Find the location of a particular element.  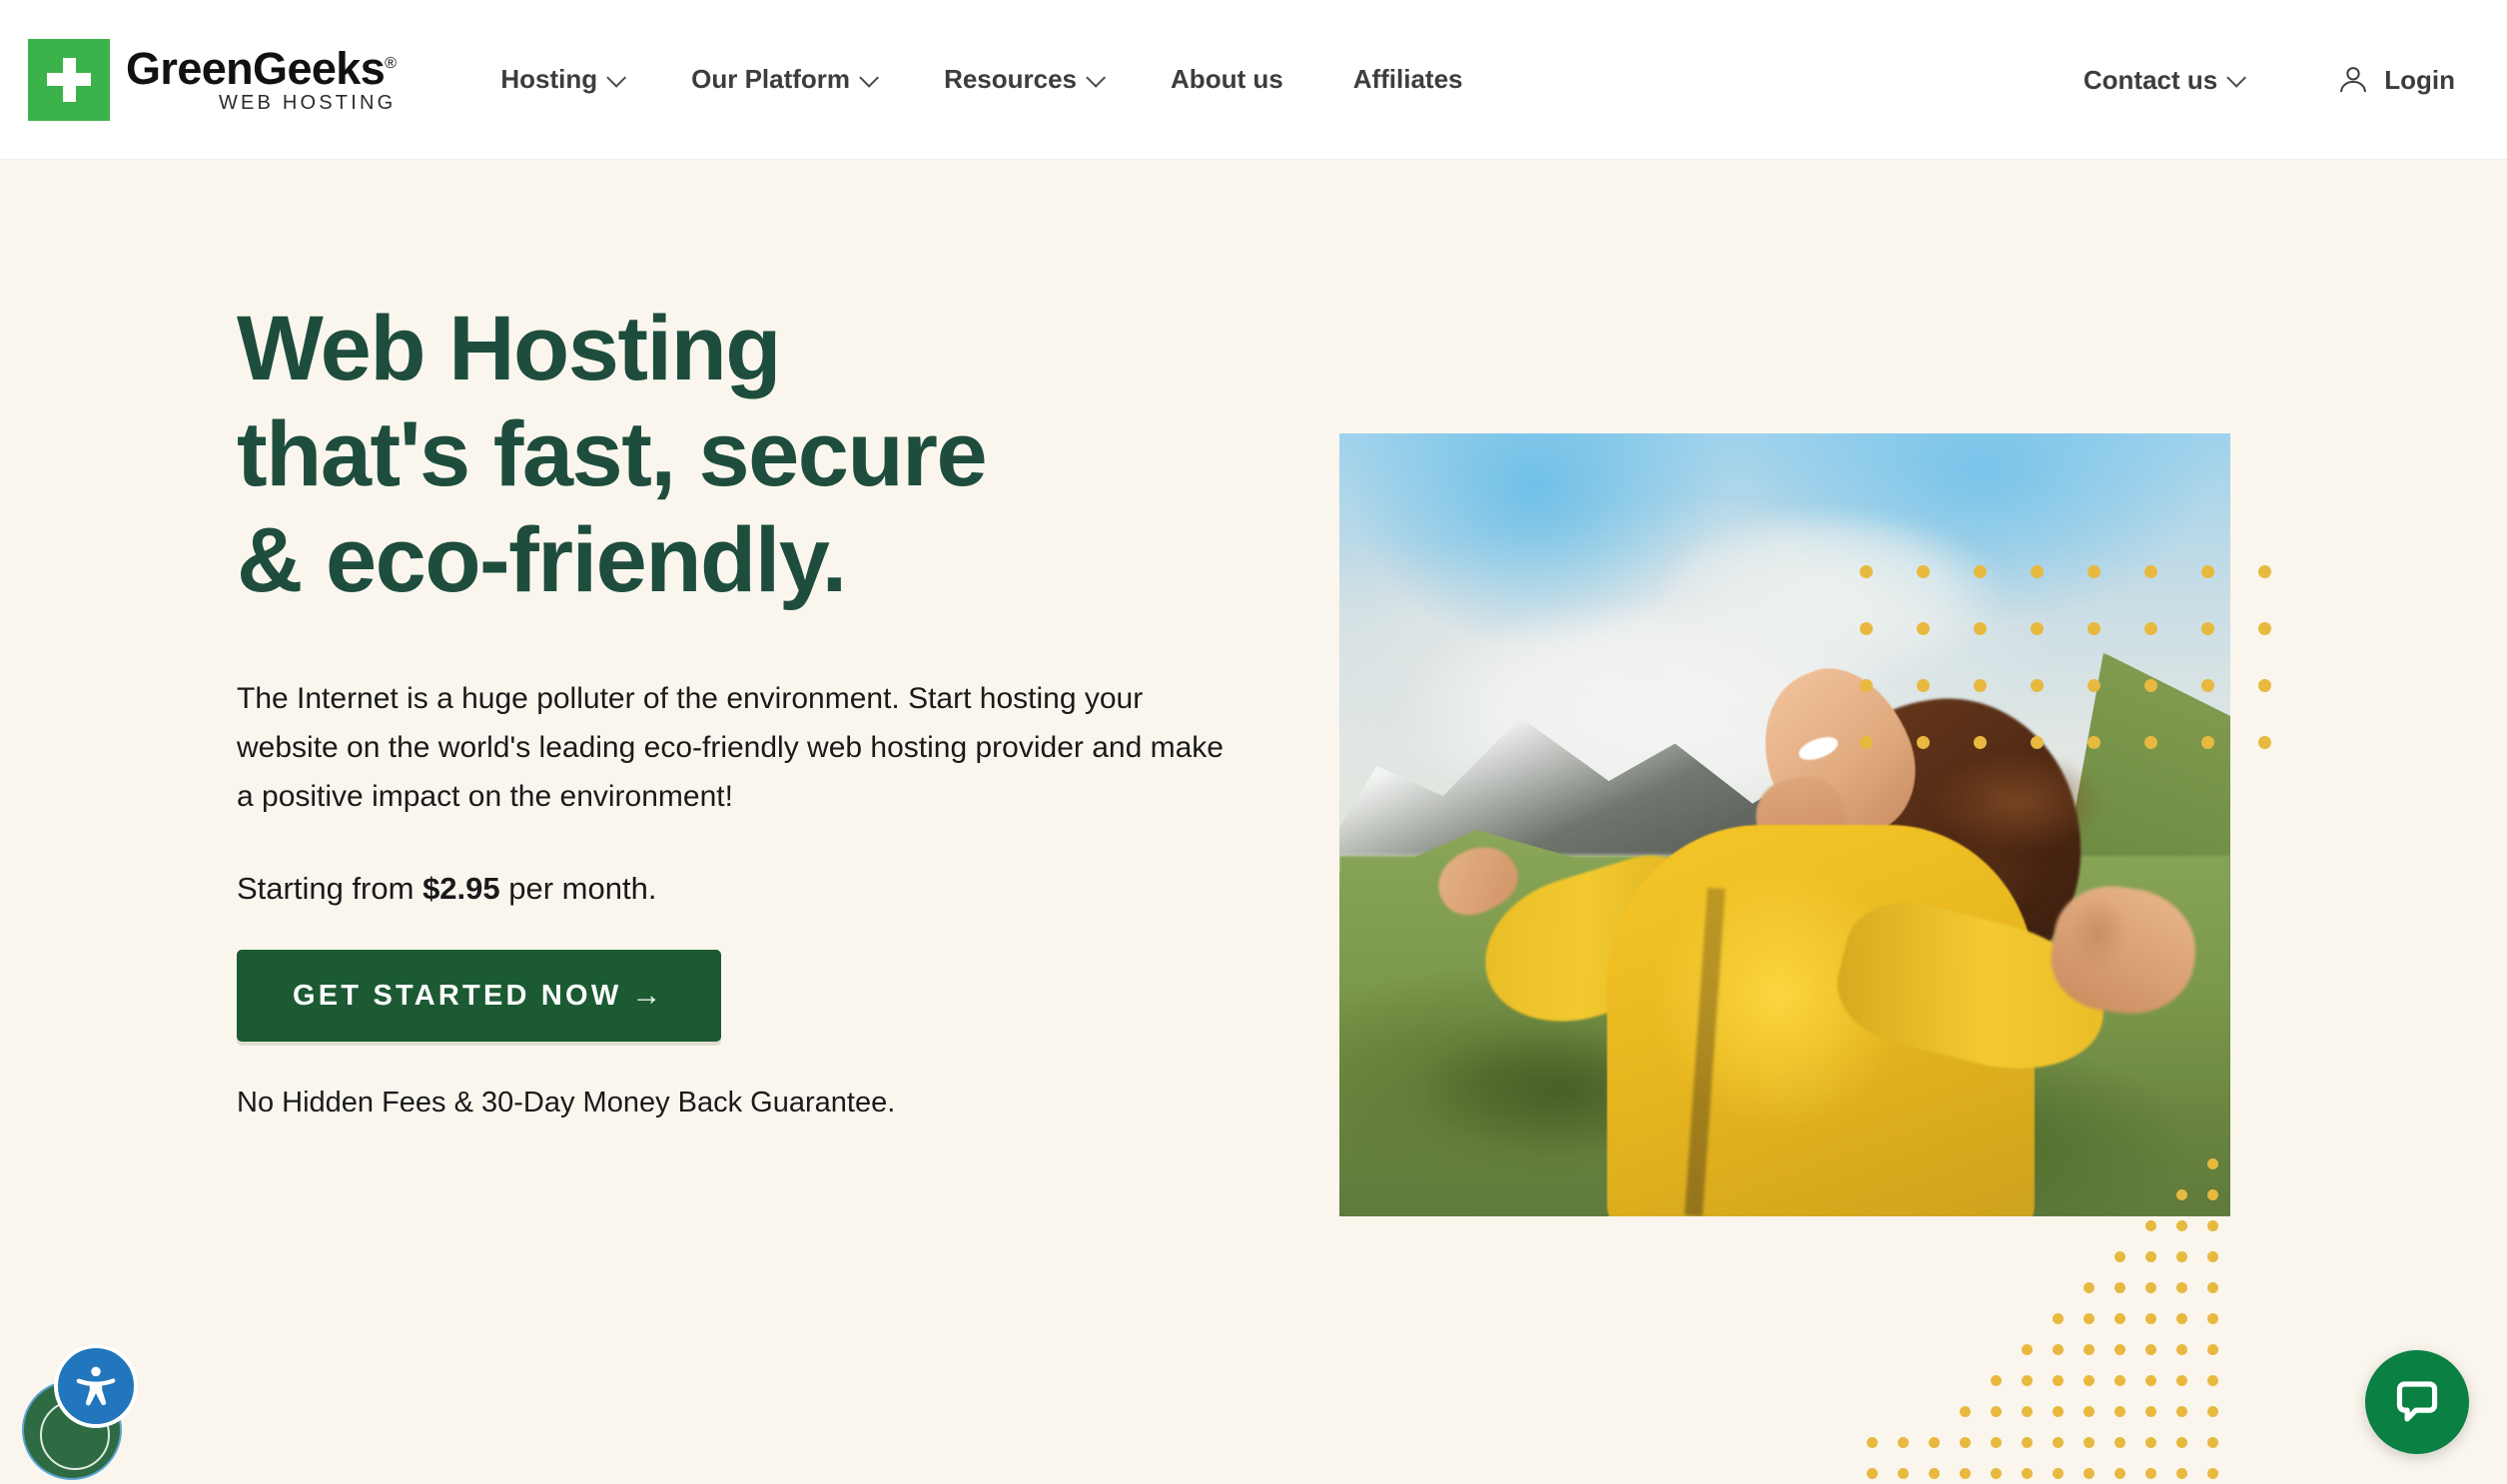

get-started-button: GET STARTED NOW → is located at coordinates (479, 996).